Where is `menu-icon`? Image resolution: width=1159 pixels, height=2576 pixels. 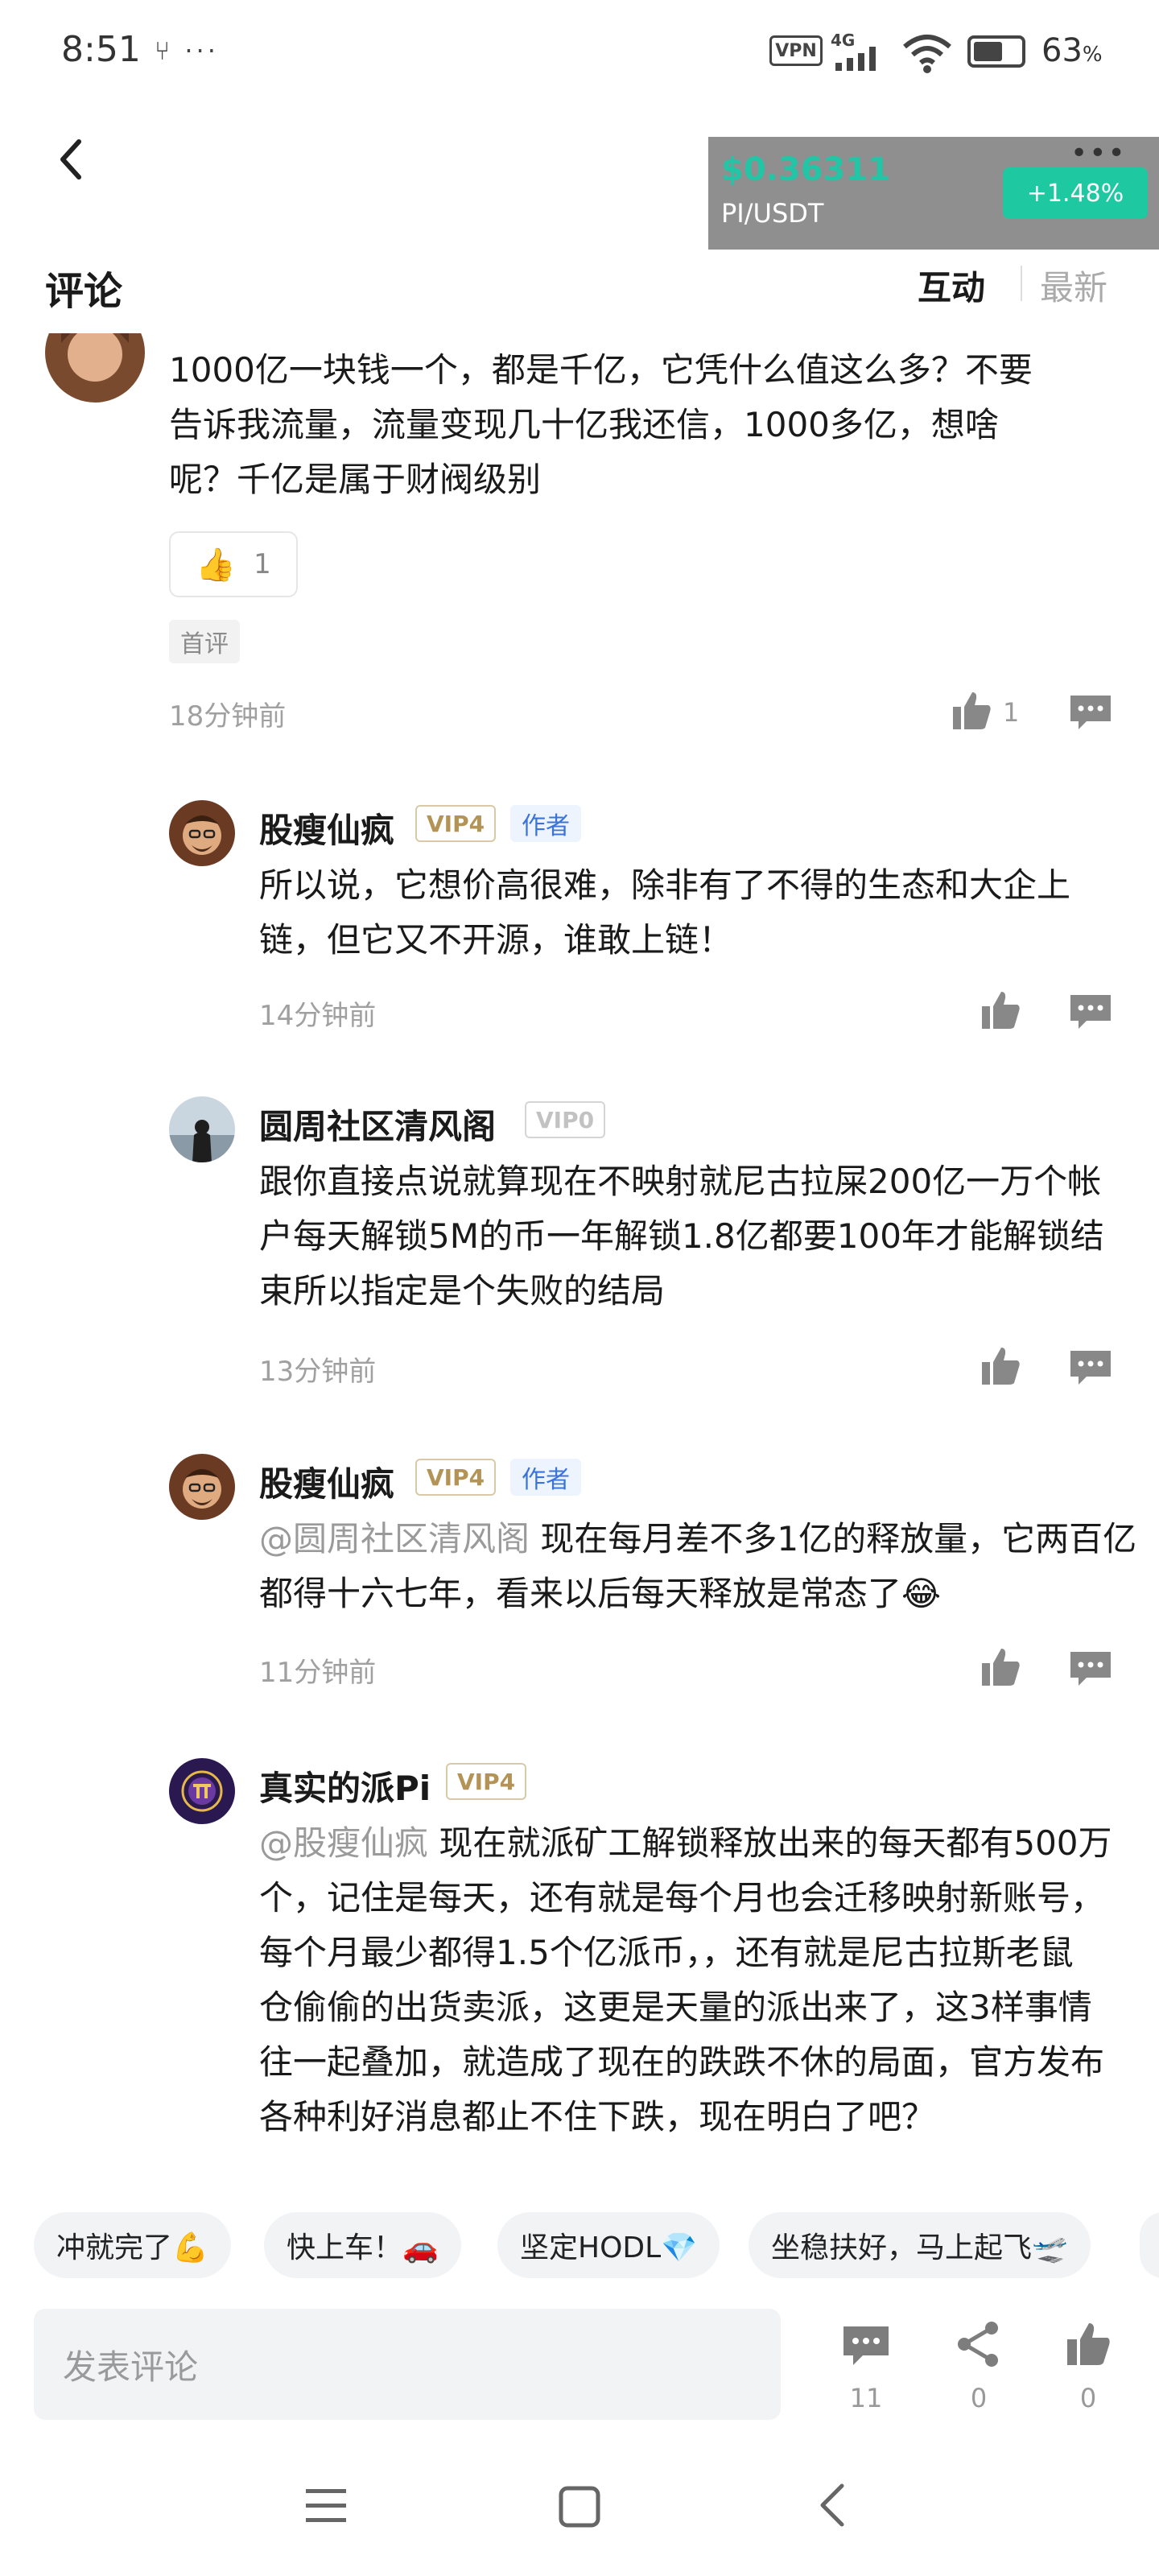 menu-icon is located at coordinates (326, 2505).